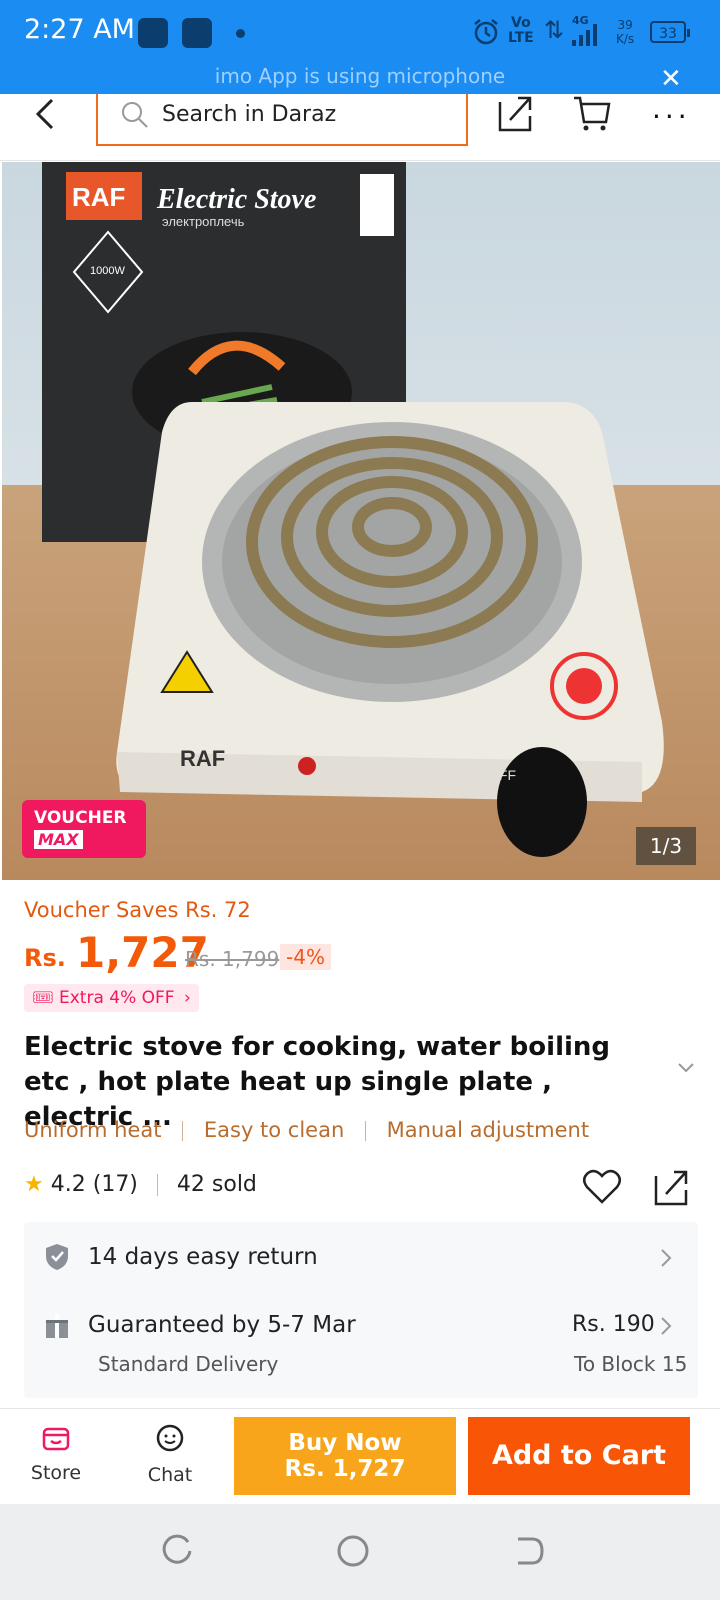 This screenshot has width=720, height=1600. Describe the element at coordinates (345, 1443) in the screenshot. I see `buy-now-label: Buy Now` at that location.